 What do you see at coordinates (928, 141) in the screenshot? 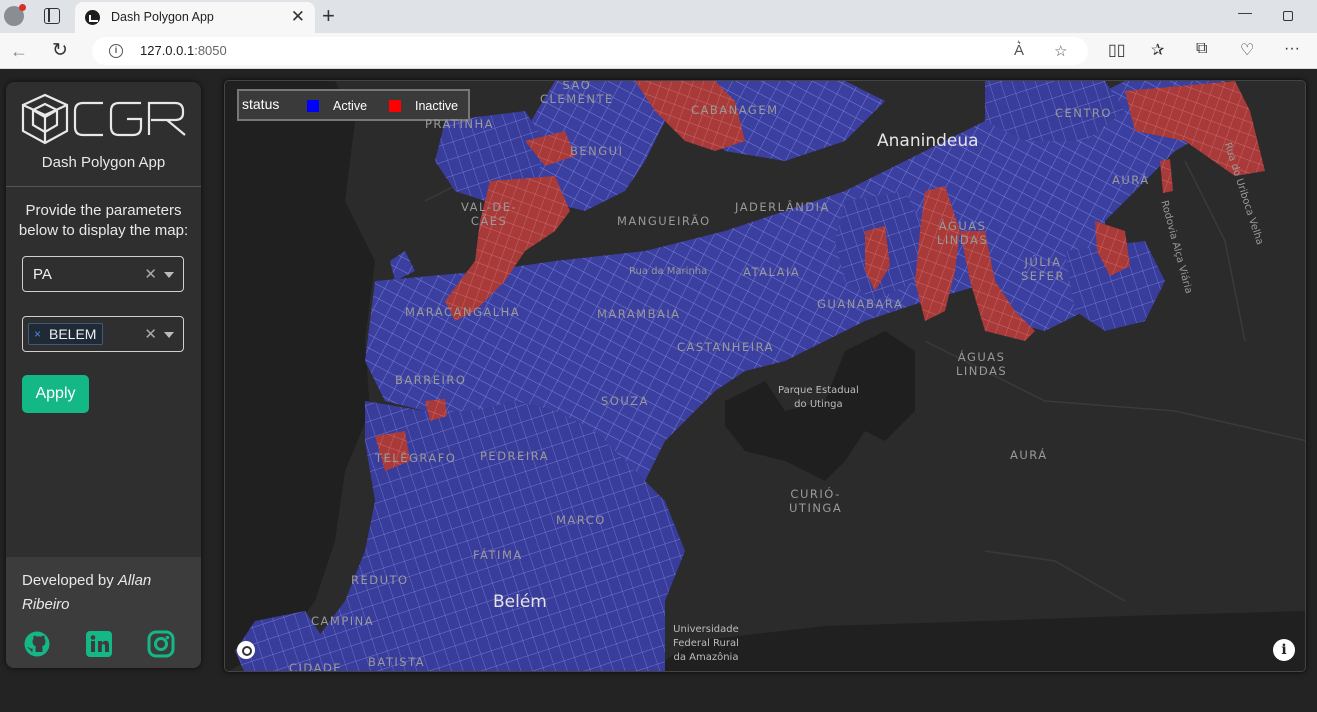
I see `map-label: Ananindeua` at bounding box center [928, 141].